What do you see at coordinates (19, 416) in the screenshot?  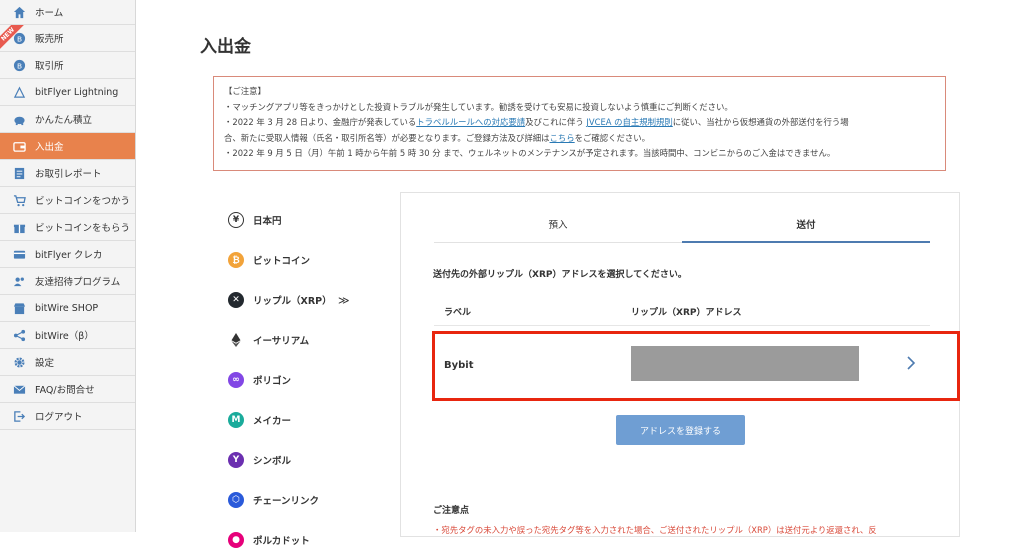 I see `logout-icon` at bounding box center [19, 416].